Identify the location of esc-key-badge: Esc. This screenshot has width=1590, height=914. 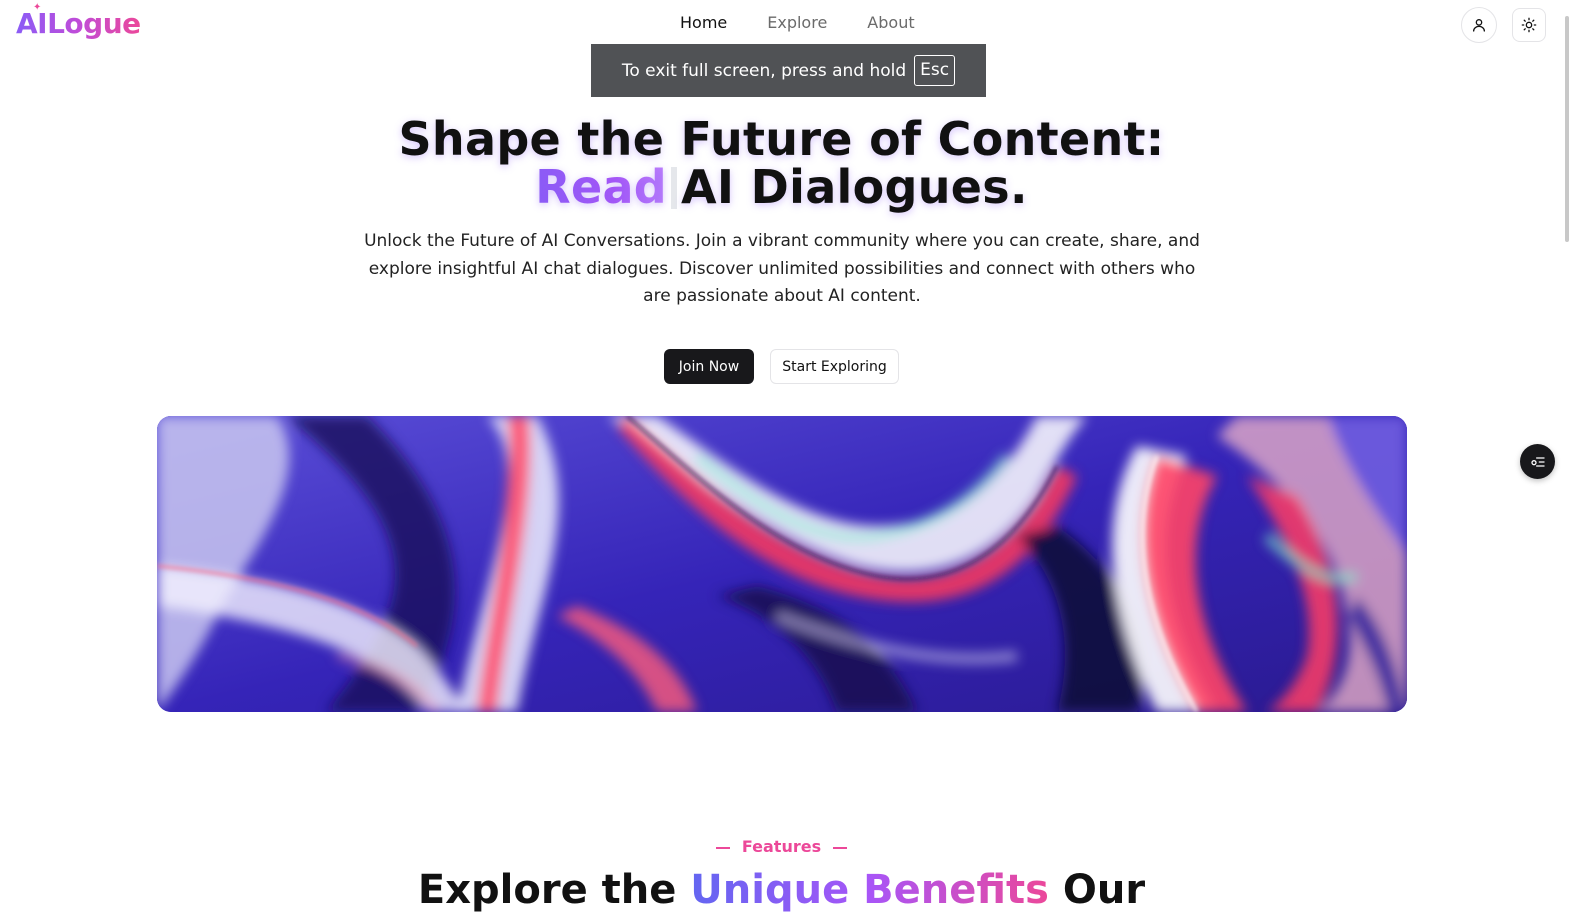
(935, 70).